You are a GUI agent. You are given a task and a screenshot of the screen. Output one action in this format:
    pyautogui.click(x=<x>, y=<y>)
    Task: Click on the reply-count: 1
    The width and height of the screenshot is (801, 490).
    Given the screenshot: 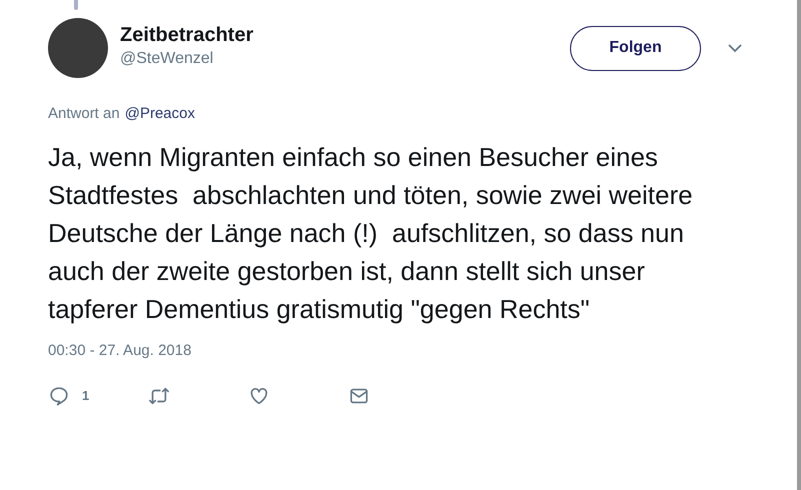 What is the action you would take?
    pyautogui.click(x=86, y=395)
    